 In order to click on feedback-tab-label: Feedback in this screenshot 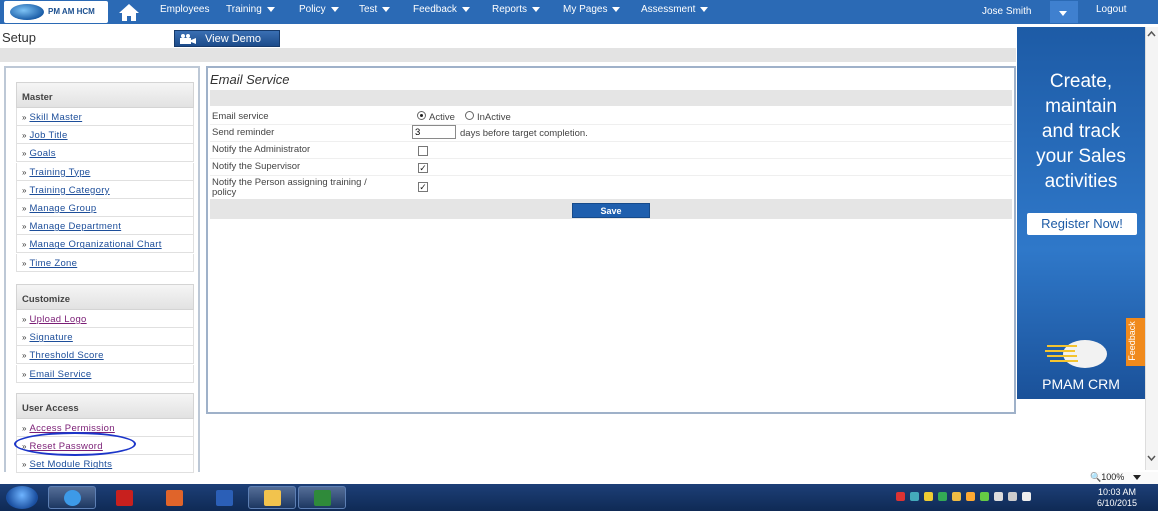, I will do `click(1131, 341)`.